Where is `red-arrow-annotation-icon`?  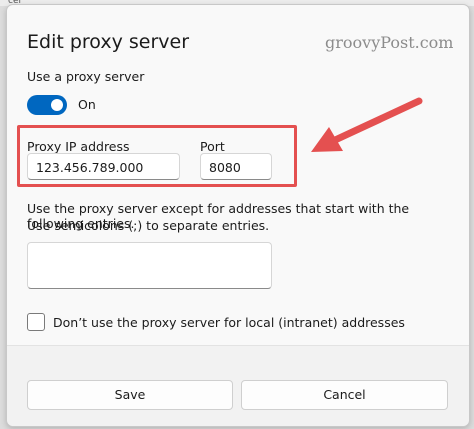
red-arrow-annotation-icon is located at coordinates (367, 124).